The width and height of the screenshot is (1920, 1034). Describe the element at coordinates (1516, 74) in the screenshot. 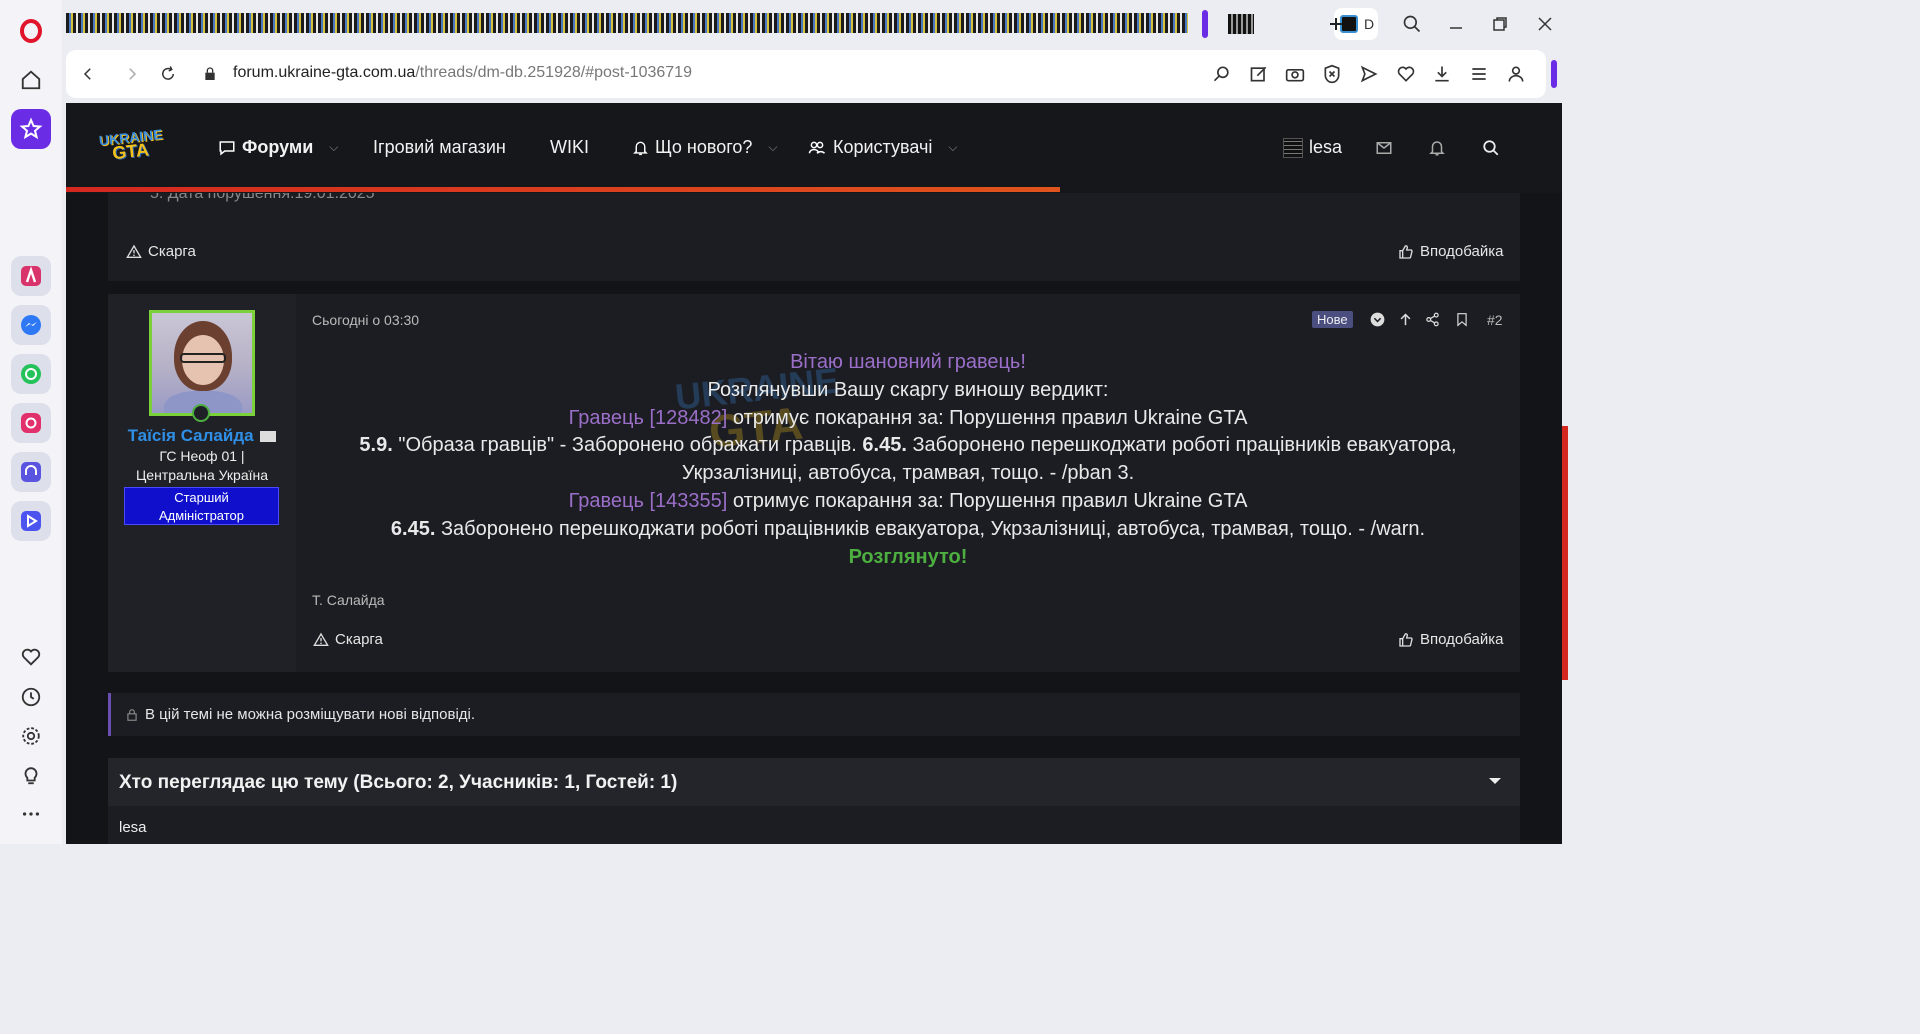

I see `profile-icon` at that location.